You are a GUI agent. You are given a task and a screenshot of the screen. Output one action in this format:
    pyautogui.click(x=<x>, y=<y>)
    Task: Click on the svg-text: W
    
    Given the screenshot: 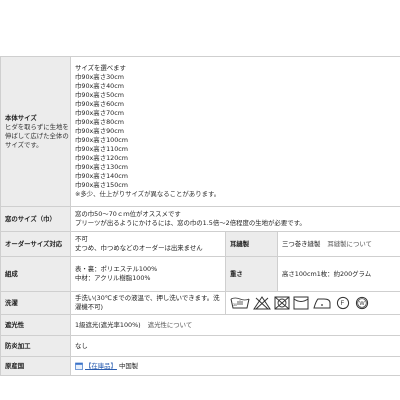 What is the action you would take?
    pyautogui.click(x=362, y=304)
    